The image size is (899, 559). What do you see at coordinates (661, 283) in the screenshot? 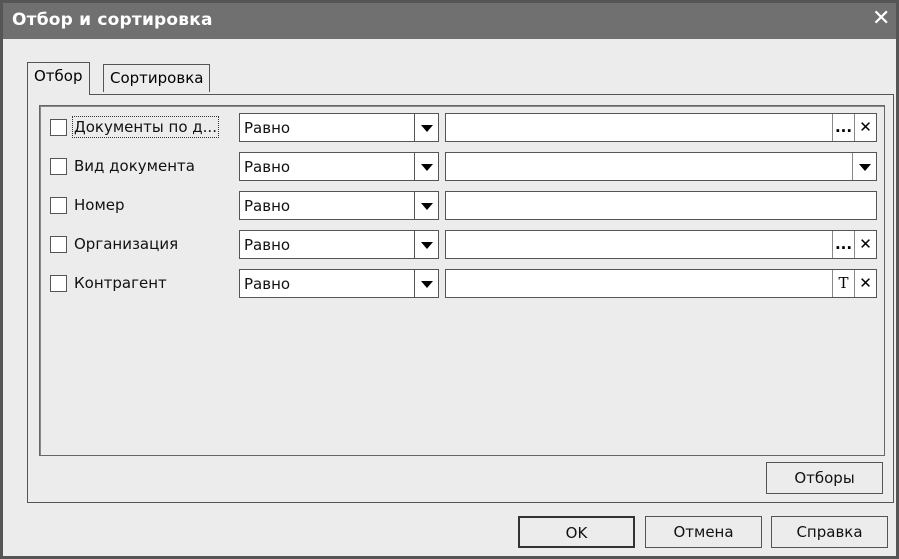
I see `filter-value-field: T ✕` at bounding box center [661, 283].